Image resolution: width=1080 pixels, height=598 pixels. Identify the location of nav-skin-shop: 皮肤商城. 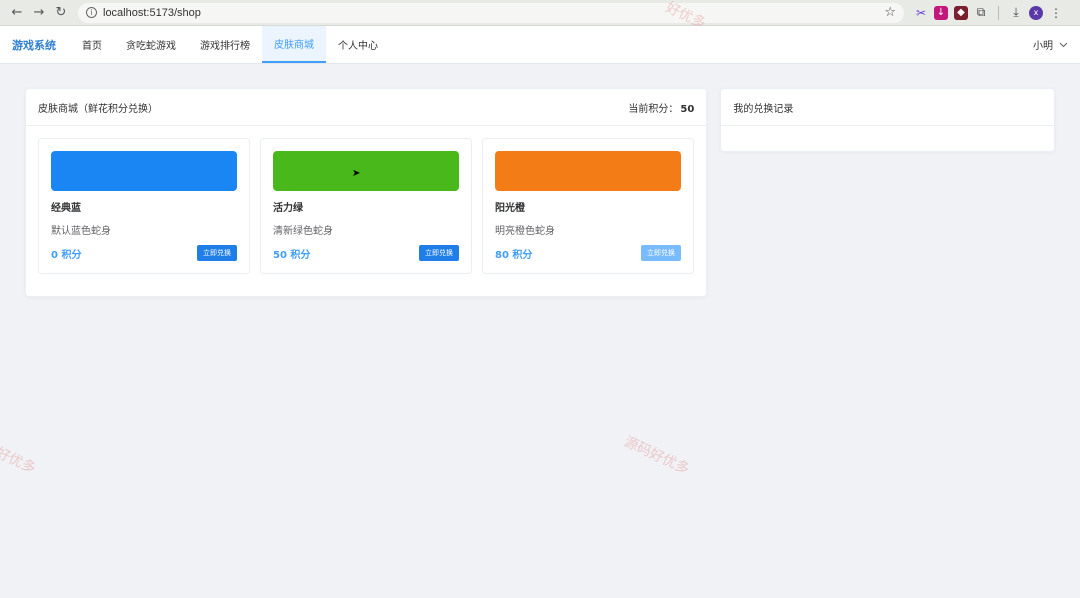
(294, 44).